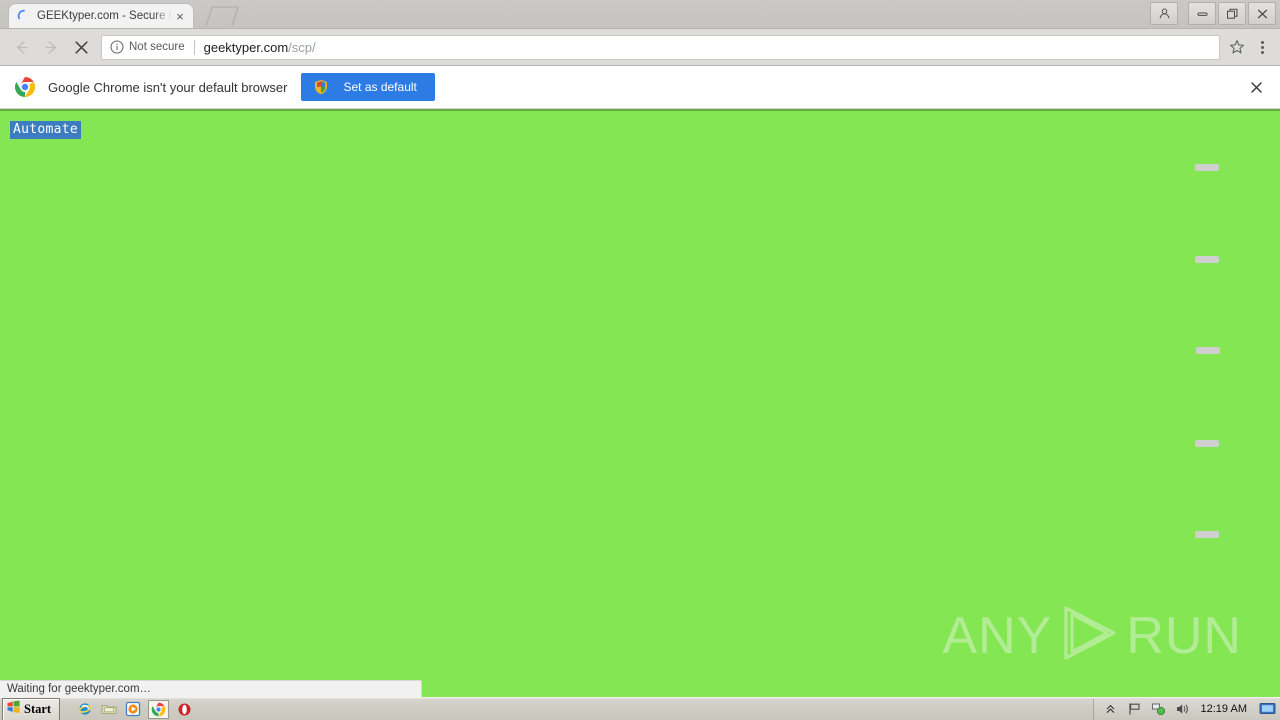 Image resolution: width=1280 pixels, height=720 pixels. Describe the element at coordinates (1089, 635) in the screenshot. I see `play-triangle-icon` at that location.